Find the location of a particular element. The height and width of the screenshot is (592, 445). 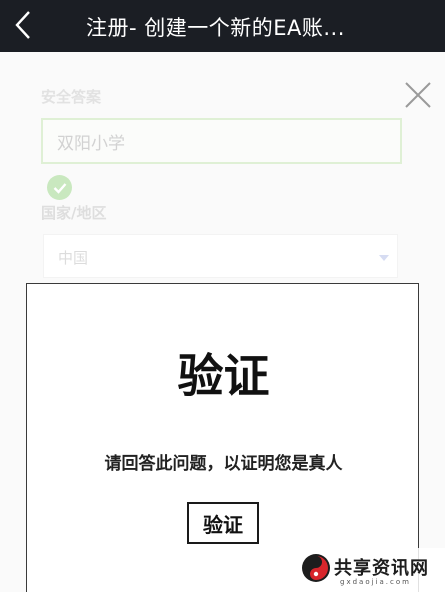

verify-button: 验证 is located at coordinates (223, 523).